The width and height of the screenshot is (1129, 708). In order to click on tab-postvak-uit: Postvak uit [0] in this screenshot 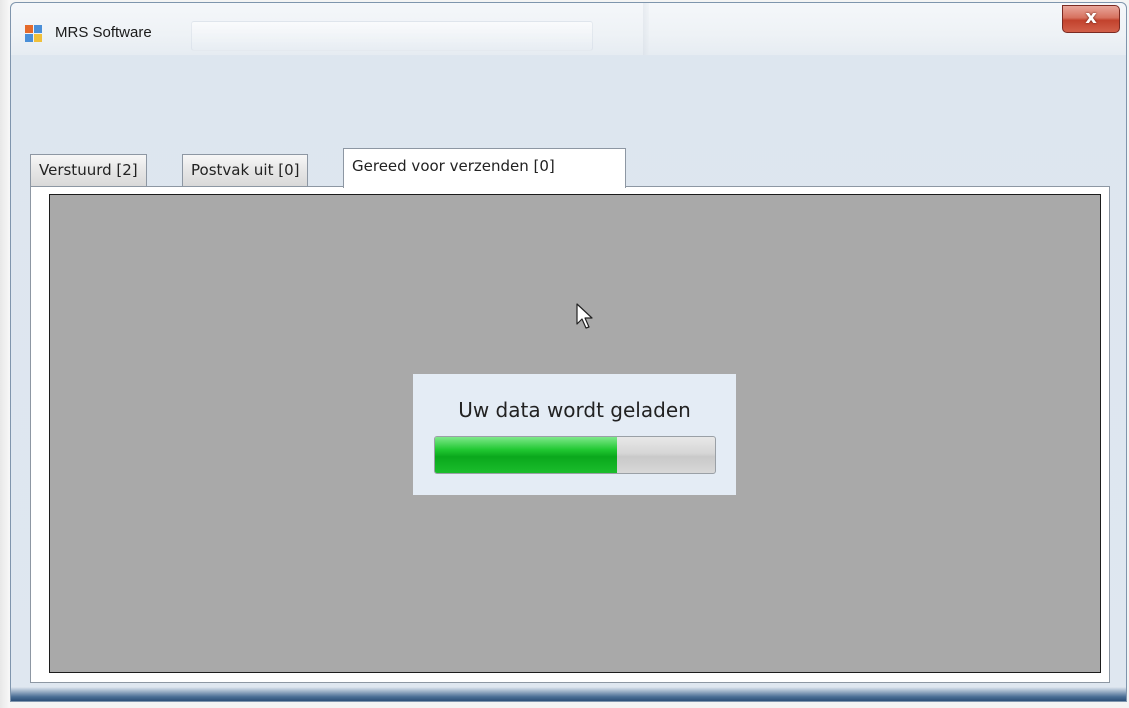, I will do `click(245, 170)`.